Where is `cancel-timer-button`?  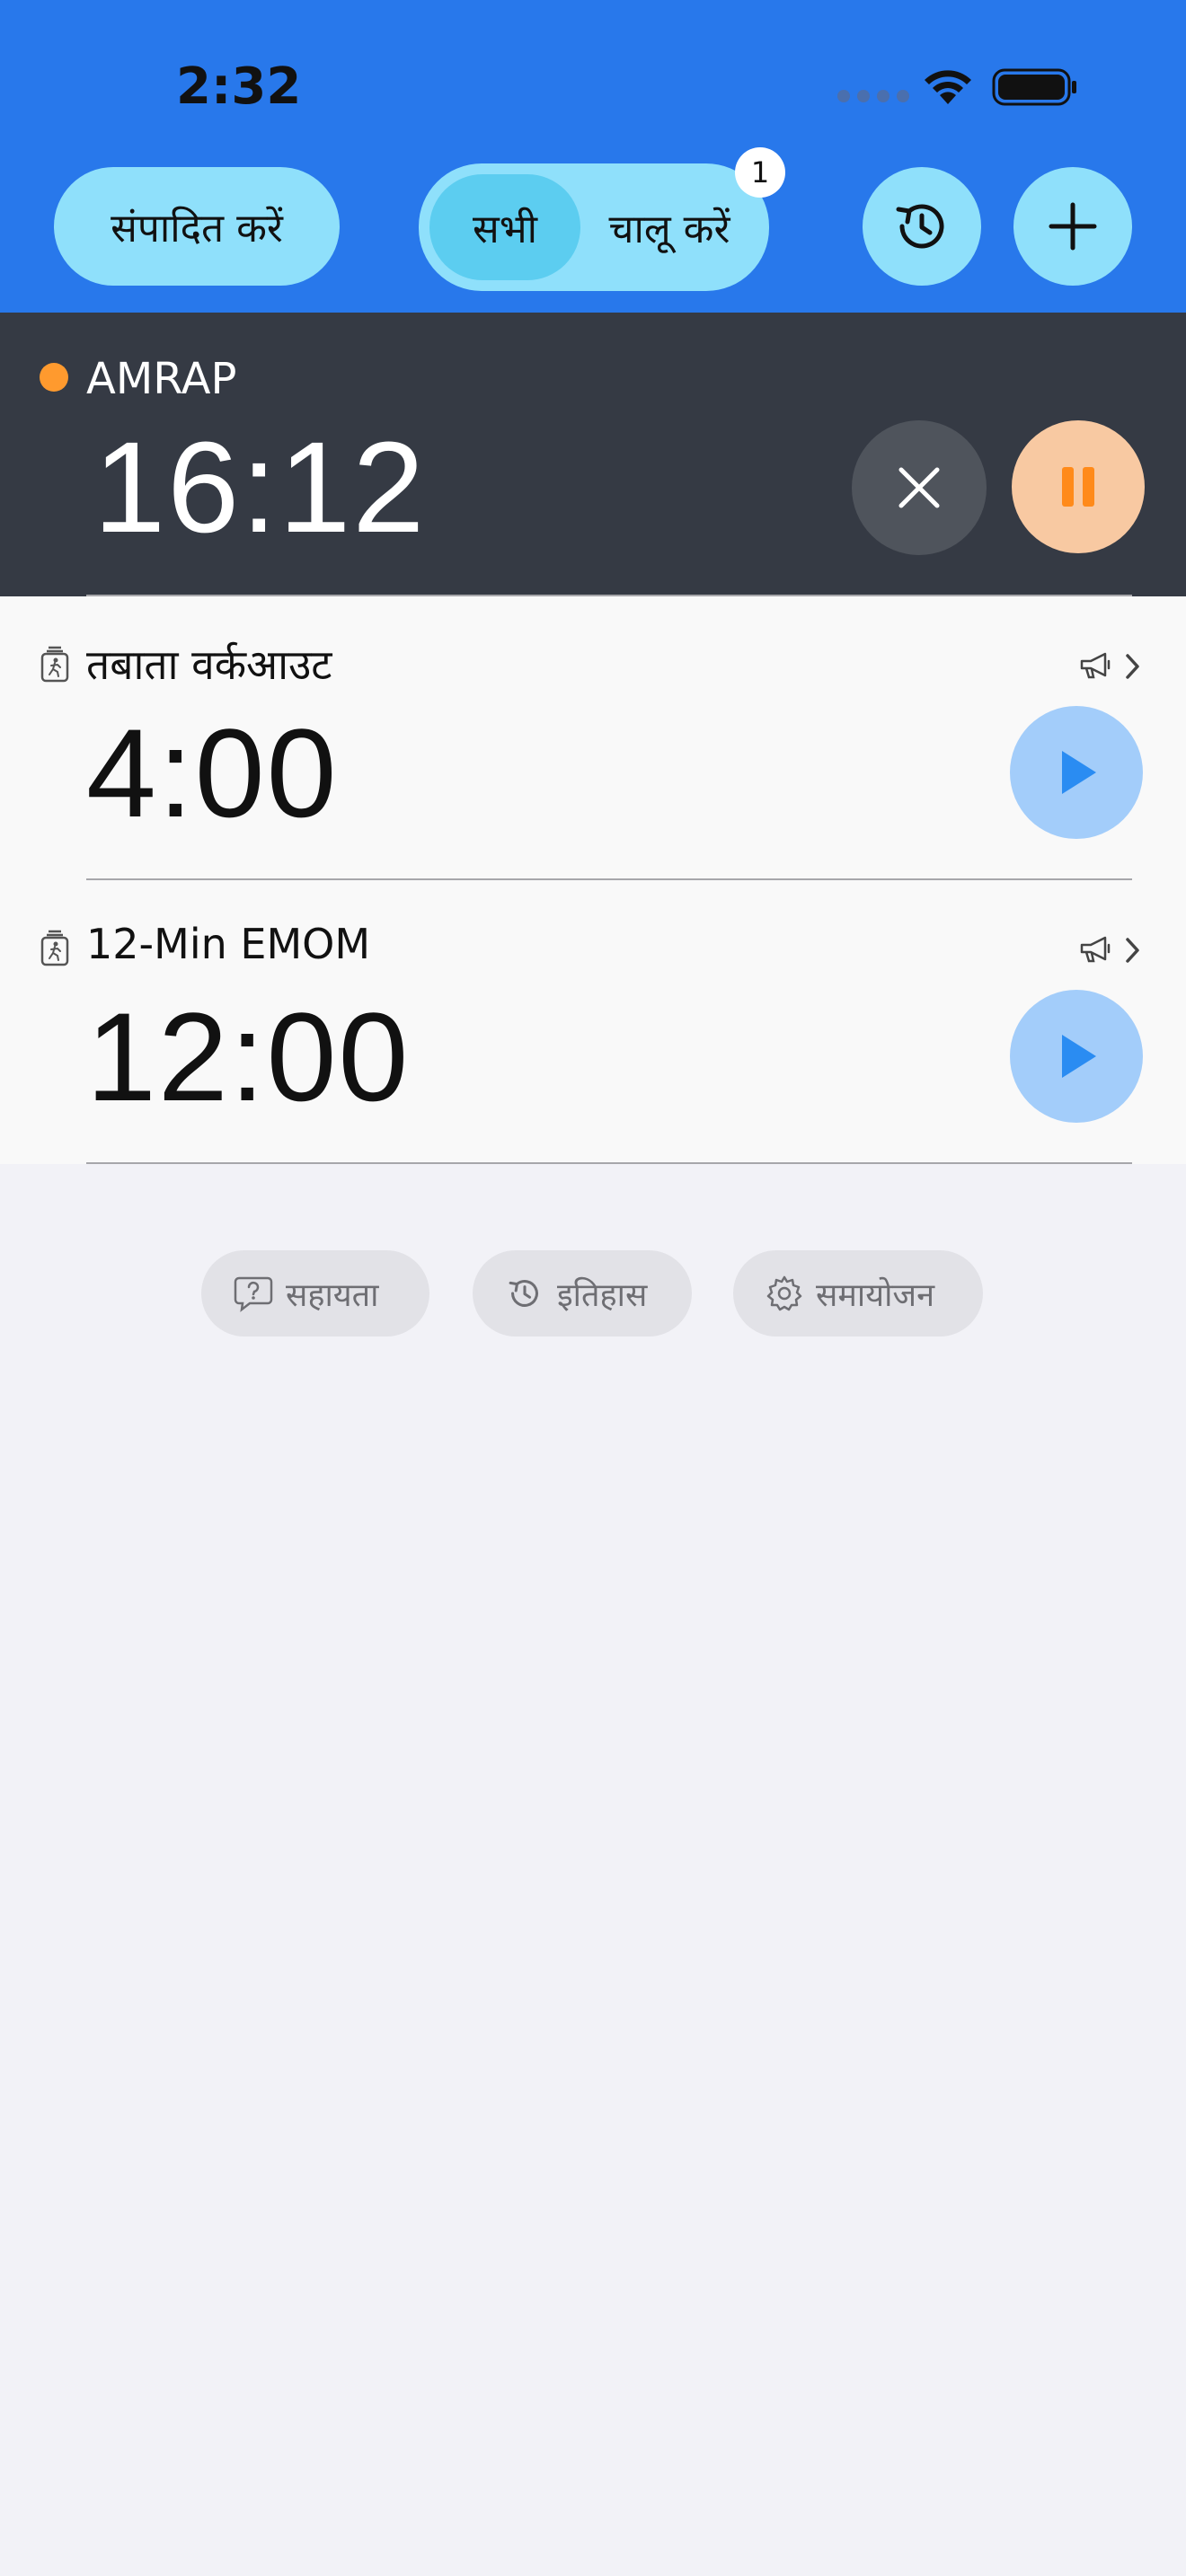 cancel-timer-button is located at coordinates (919, 487).